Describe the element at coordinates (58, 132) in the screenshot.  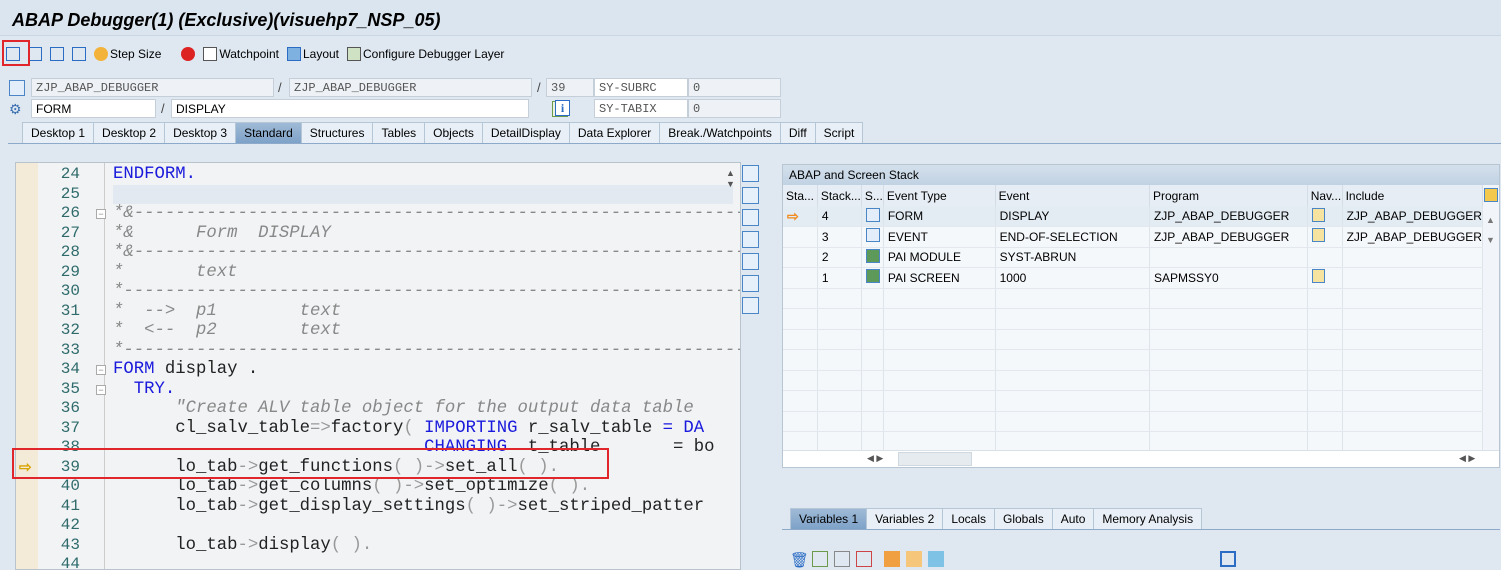
I see `tab-desktop-1: Desktop 1` at that location.